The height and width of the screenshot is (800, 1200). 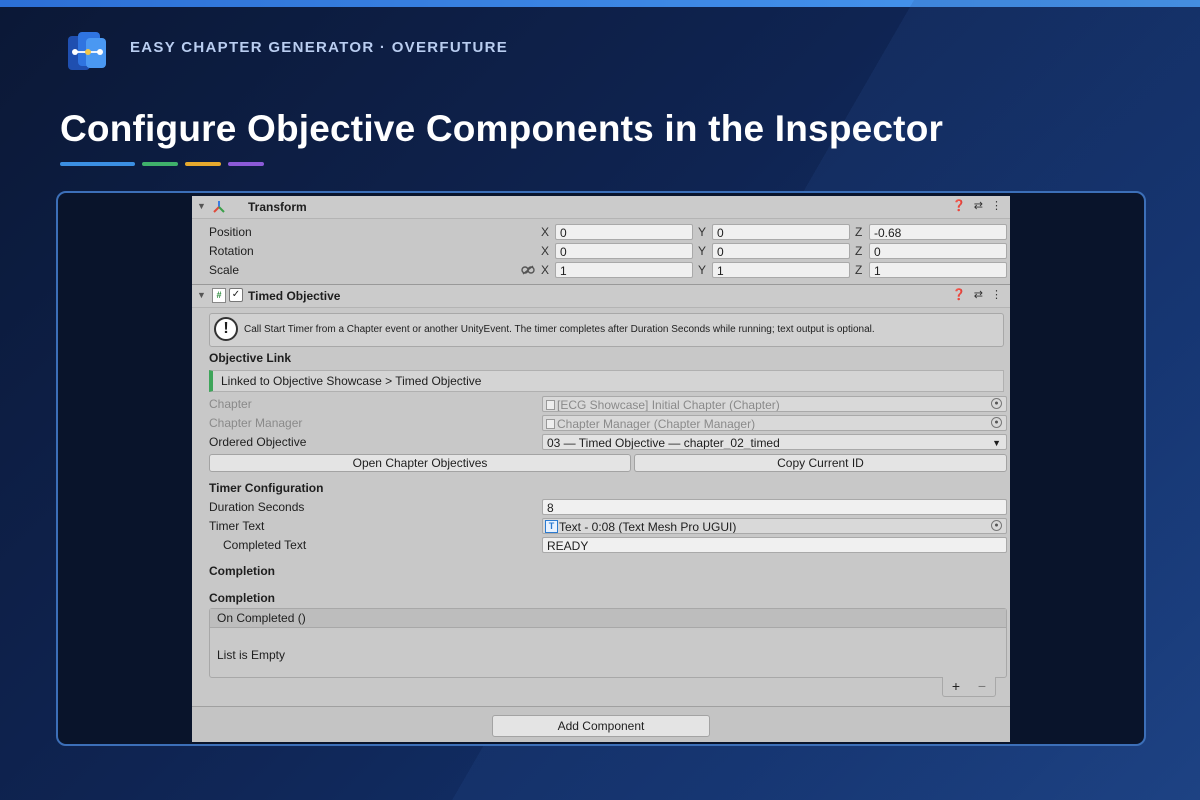 I want to click on completion-event-heading: Completion, so click(x=242, y=598).